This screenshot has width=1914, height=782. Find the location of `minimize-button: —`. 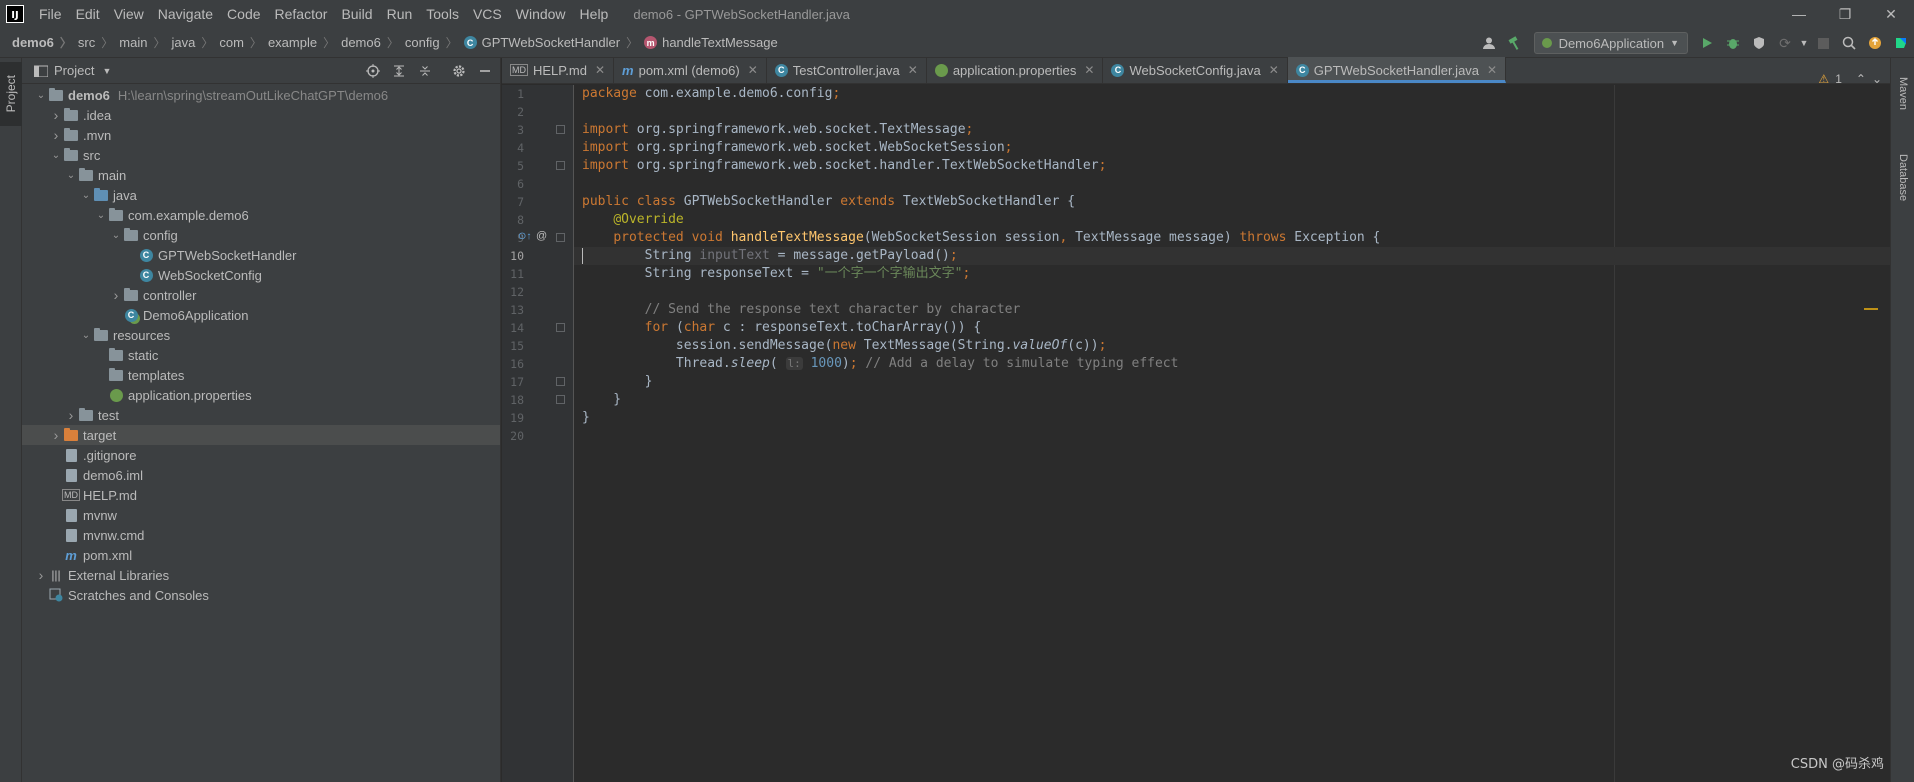

minimize-button: — is located at coordinates (1799, 14).